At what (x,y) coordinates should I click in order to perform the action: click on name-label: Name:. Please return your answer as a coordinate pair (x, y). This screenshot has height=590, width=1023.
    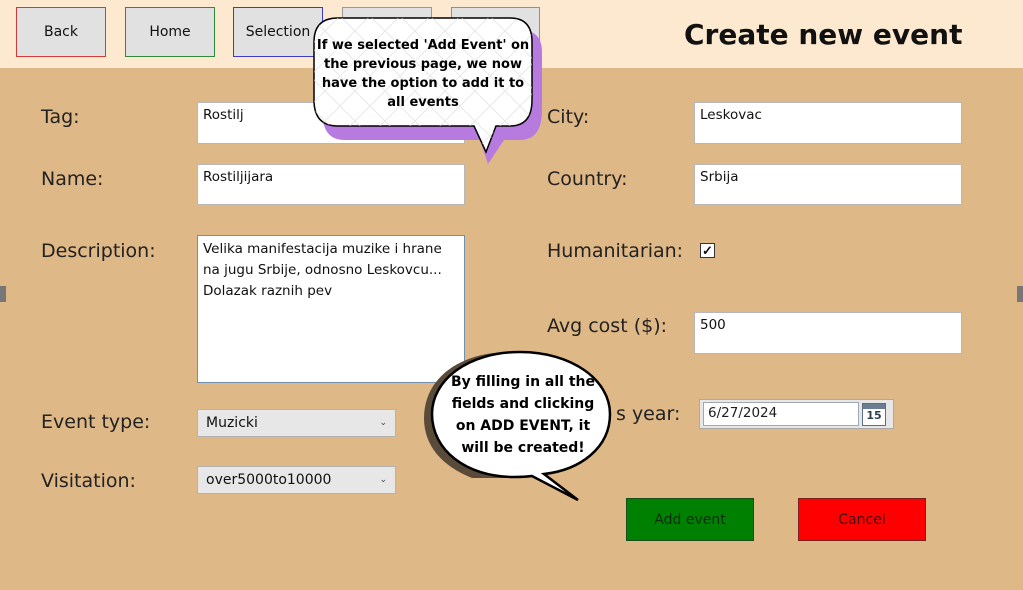
    Looking at the image, I should click on (72, 179).